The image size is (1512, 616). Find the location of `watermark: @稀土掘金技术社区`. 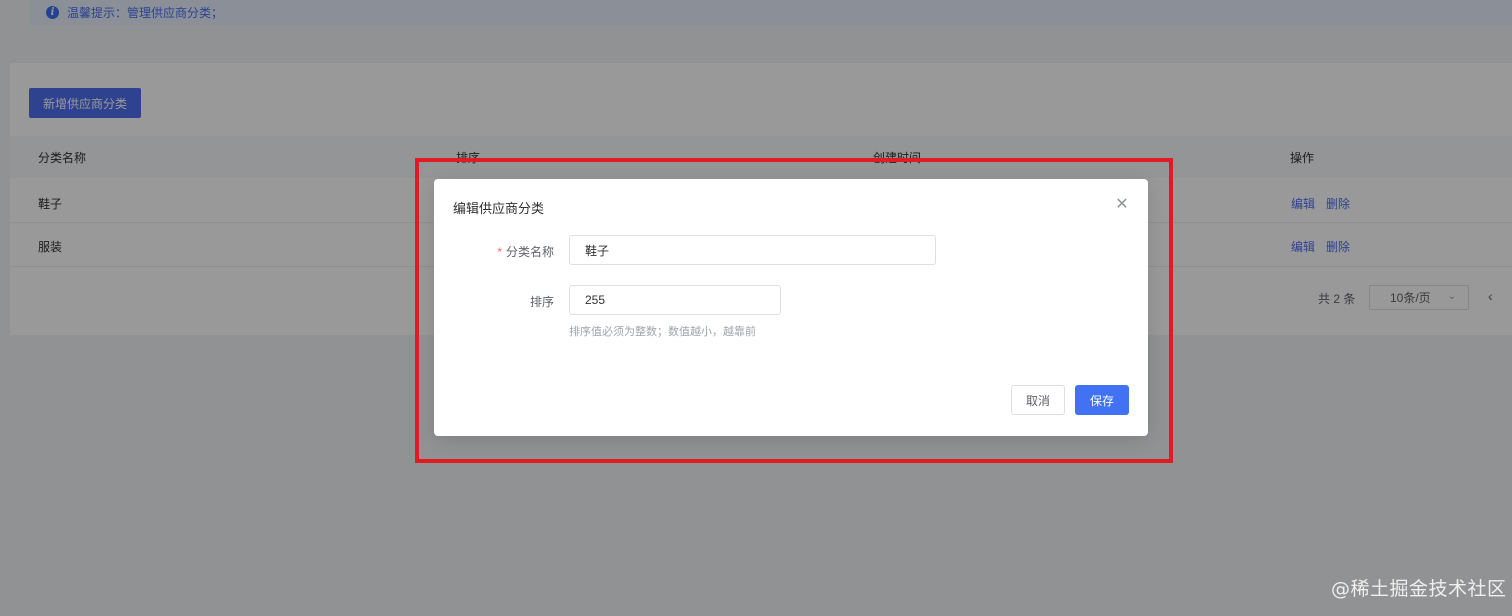

watermark: @稀土掘金技术社区 is located at coordinates (1419, 589).